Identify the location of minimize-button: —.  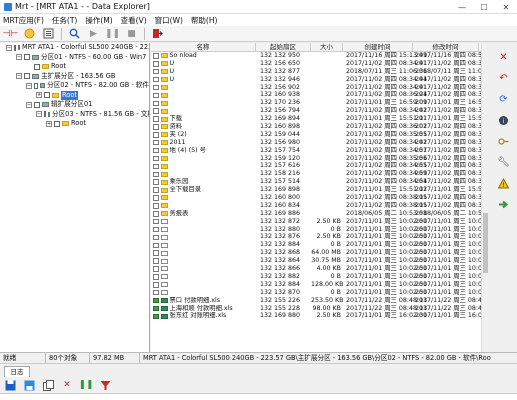
(462, 7).